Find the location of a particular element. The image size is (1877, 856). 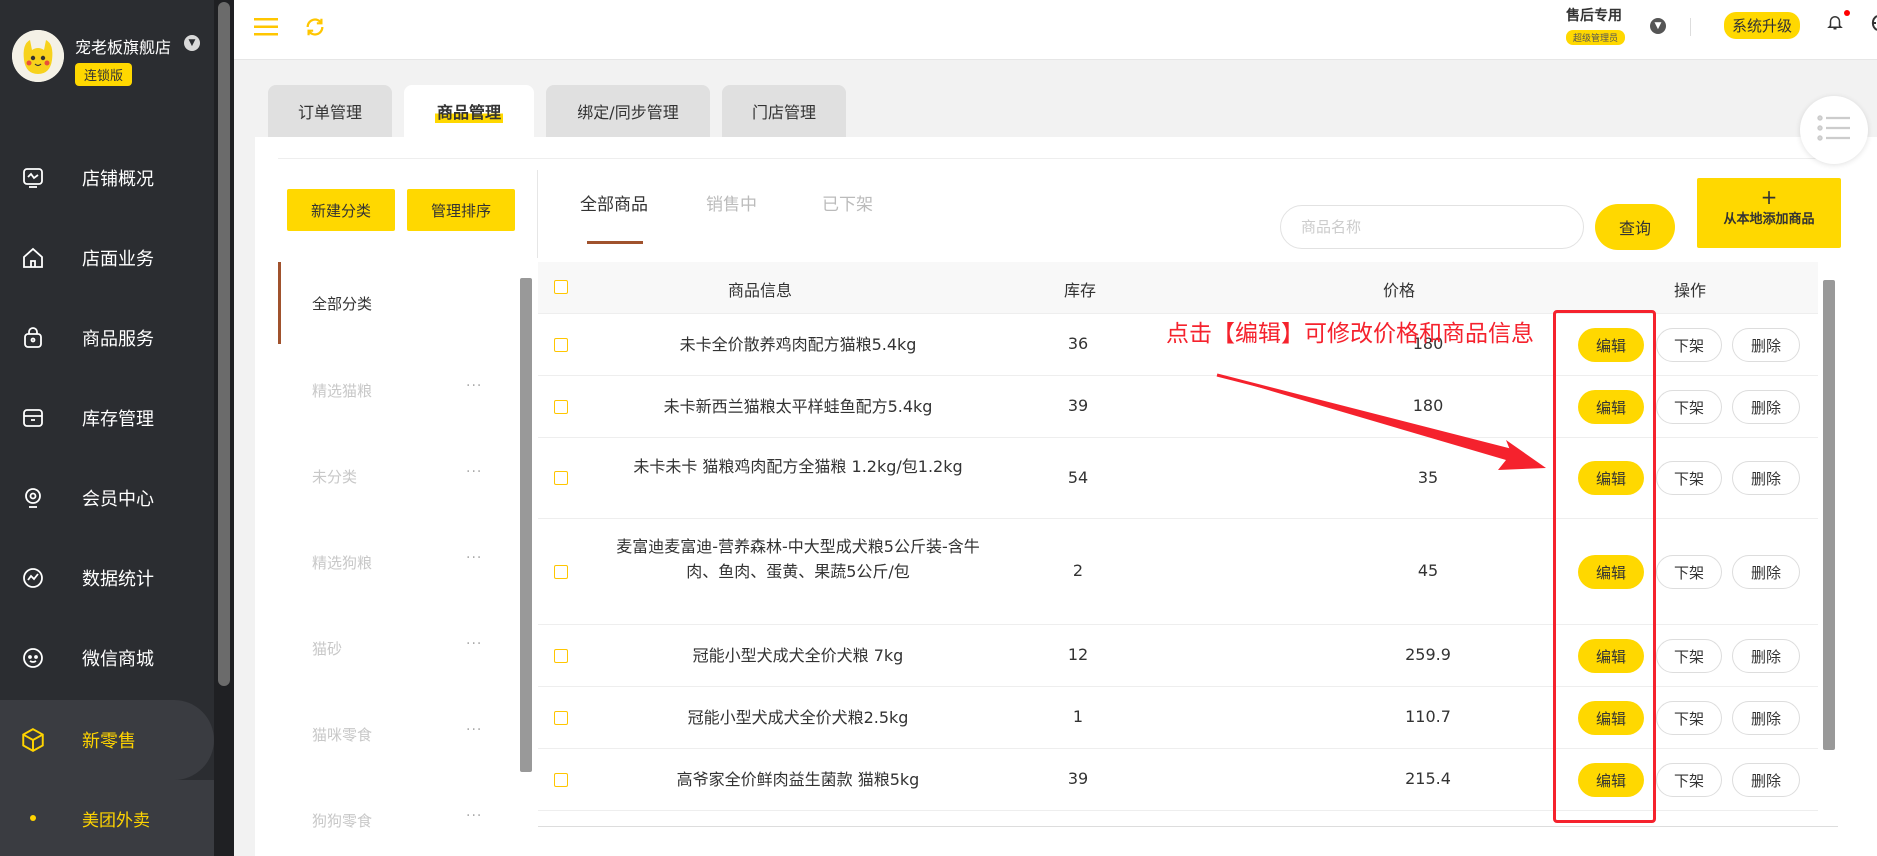

tab-off-shelf: 已下架 is located at coordinates (847, 202).